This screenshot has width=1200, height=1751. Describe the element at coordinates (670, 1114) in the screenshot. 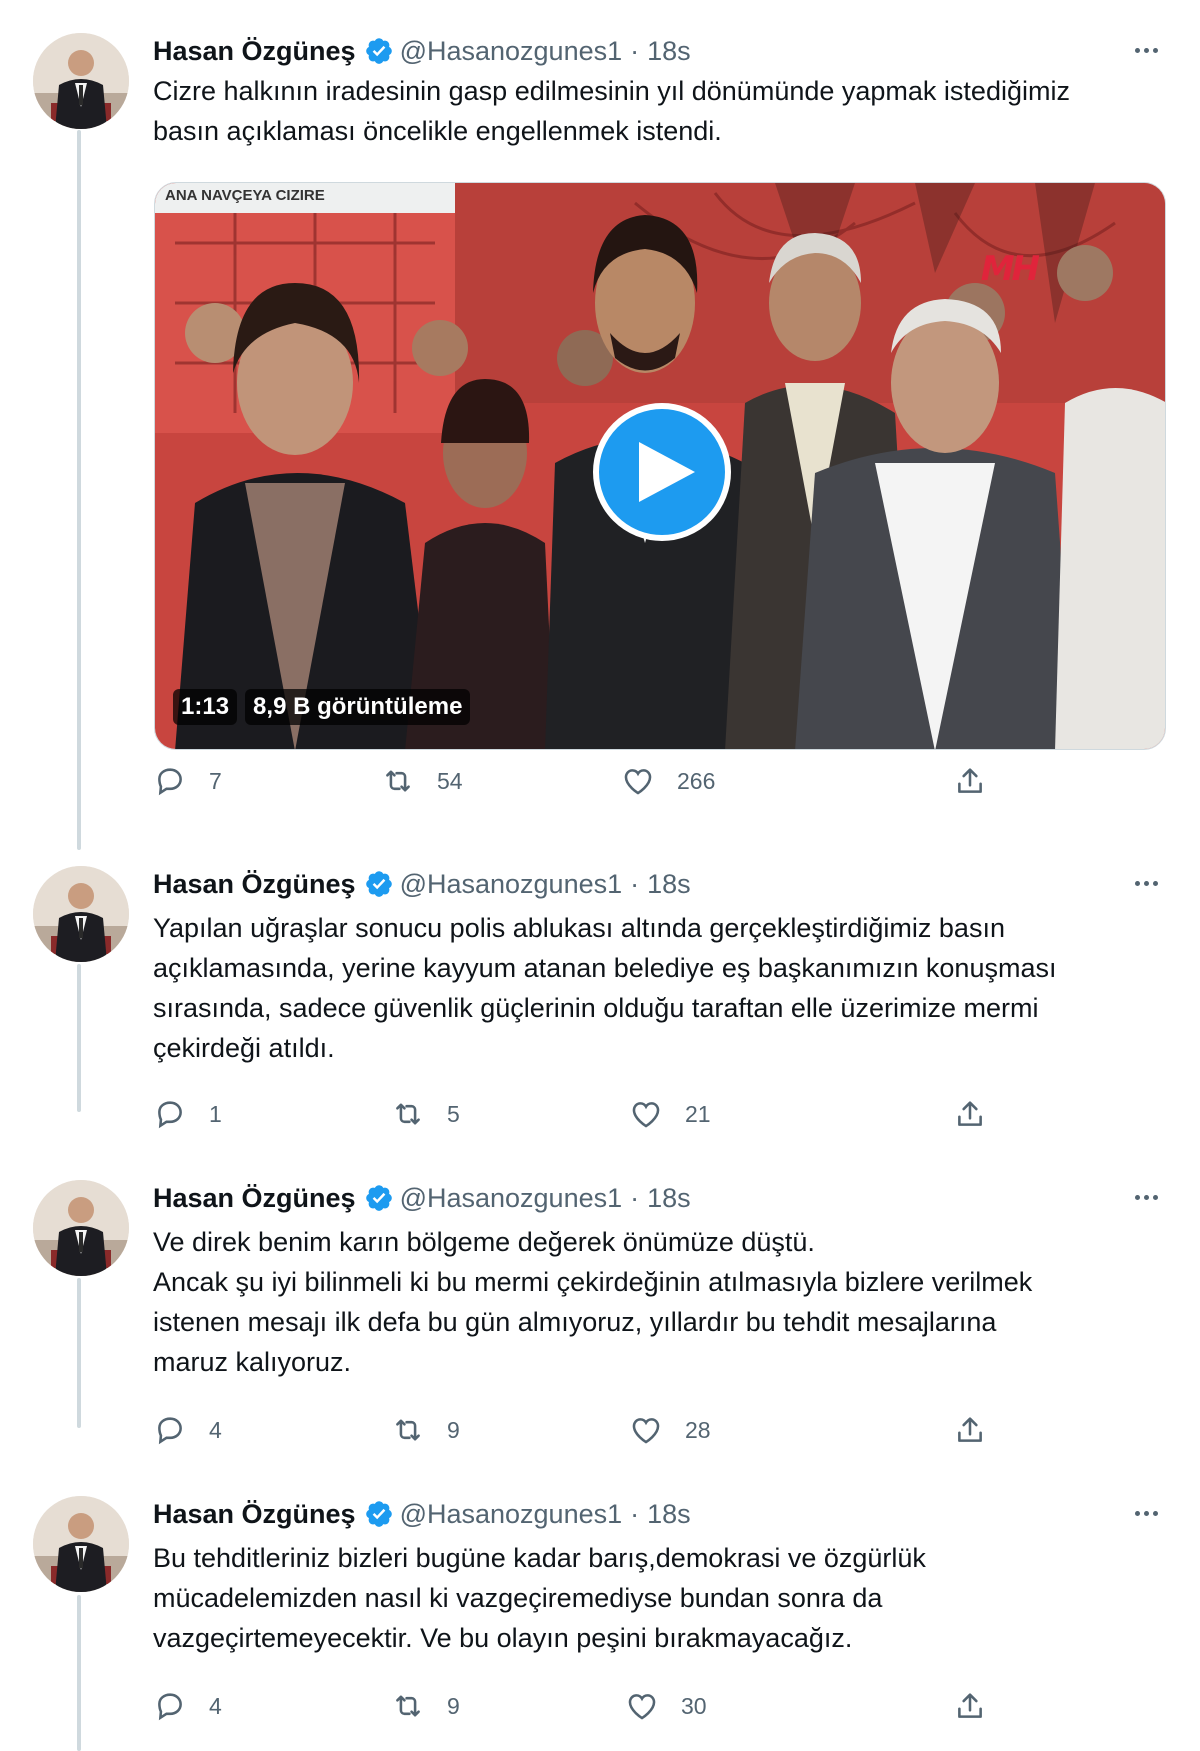

I see `like-button: 21` at that location.